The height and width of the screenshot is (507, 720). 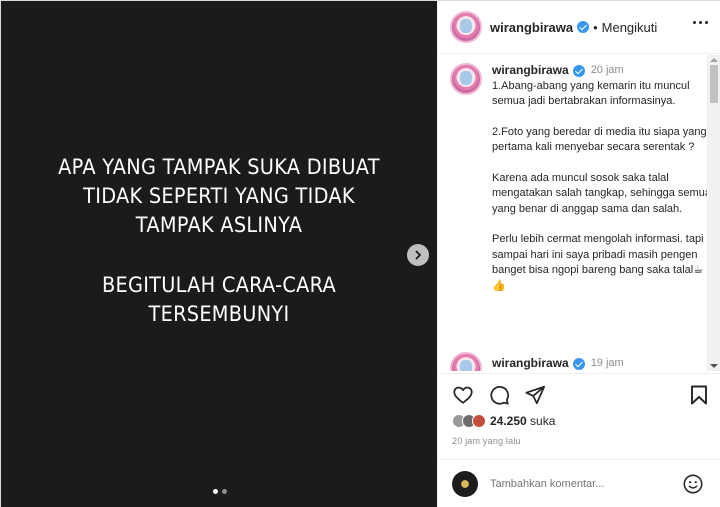 What do you see at coordinates (693, 484) in the screenshot?
I see `emoji-icon` at bounding box center [693, 484].